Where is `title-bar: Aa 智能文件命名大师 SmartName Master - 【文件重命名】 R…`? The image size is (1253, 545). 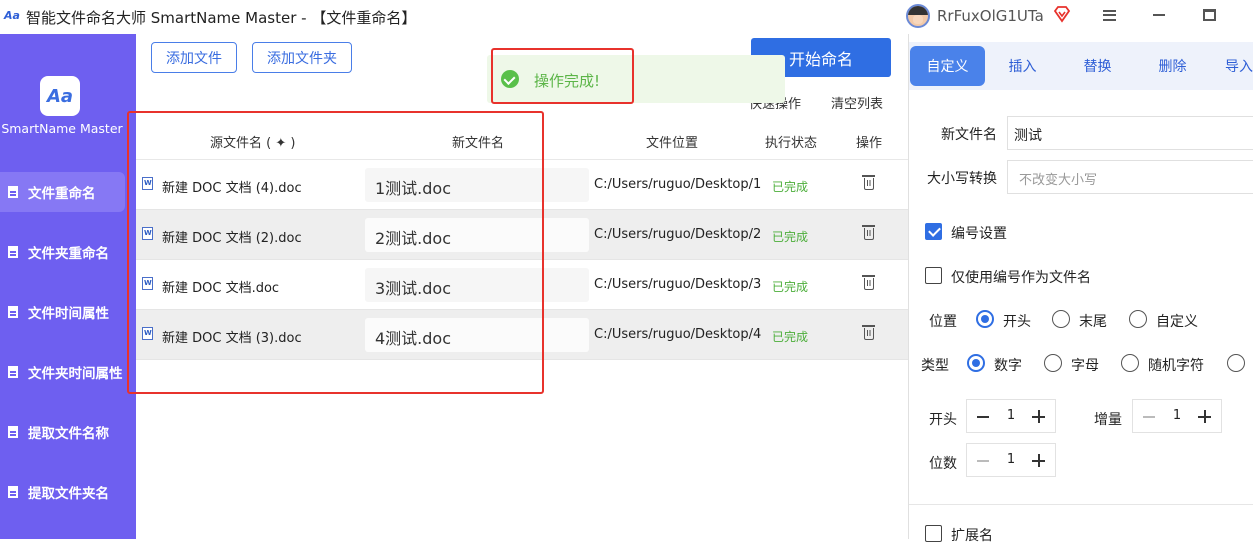
title-bar: Aa 智能文件命名大师 SmartName Master - 【文件重命名】 R… is located at coordinates (626, 17).